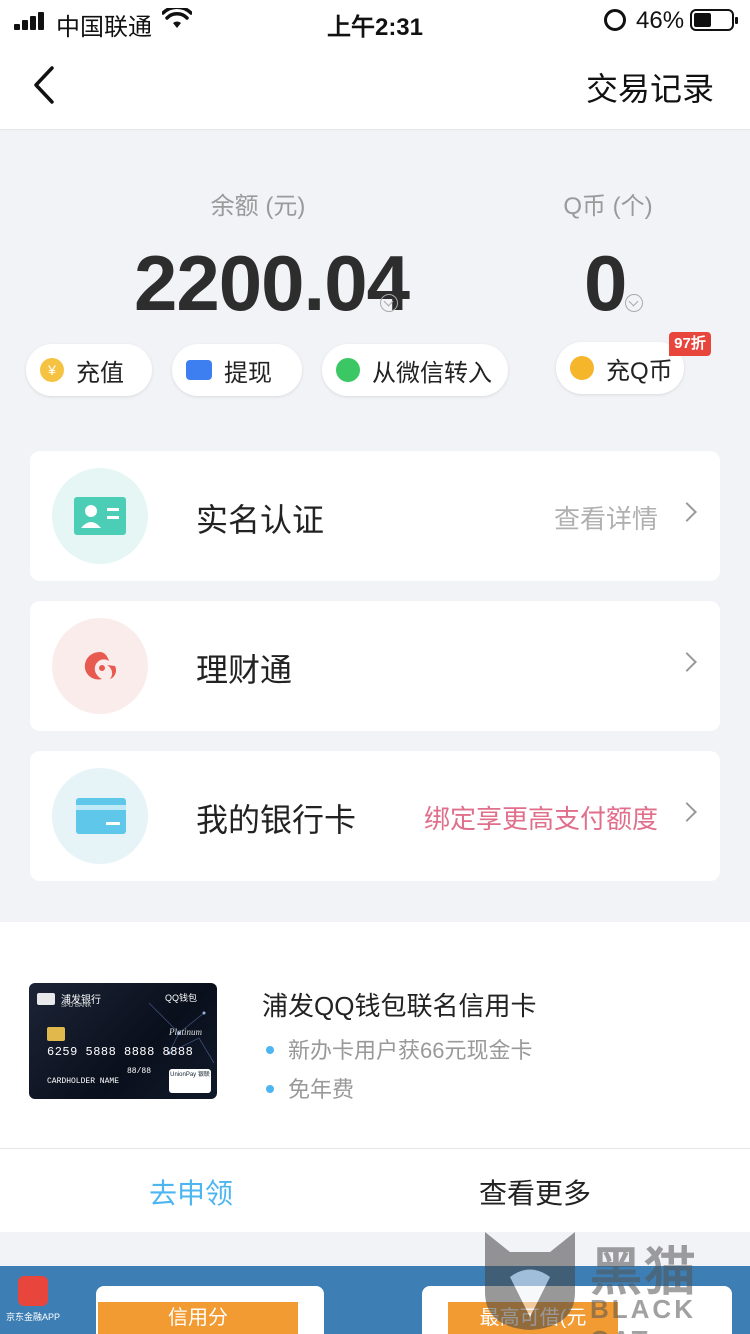 The image size is (750, 1334). I want to click on card-tier: Platinum, so click(185, 1032).